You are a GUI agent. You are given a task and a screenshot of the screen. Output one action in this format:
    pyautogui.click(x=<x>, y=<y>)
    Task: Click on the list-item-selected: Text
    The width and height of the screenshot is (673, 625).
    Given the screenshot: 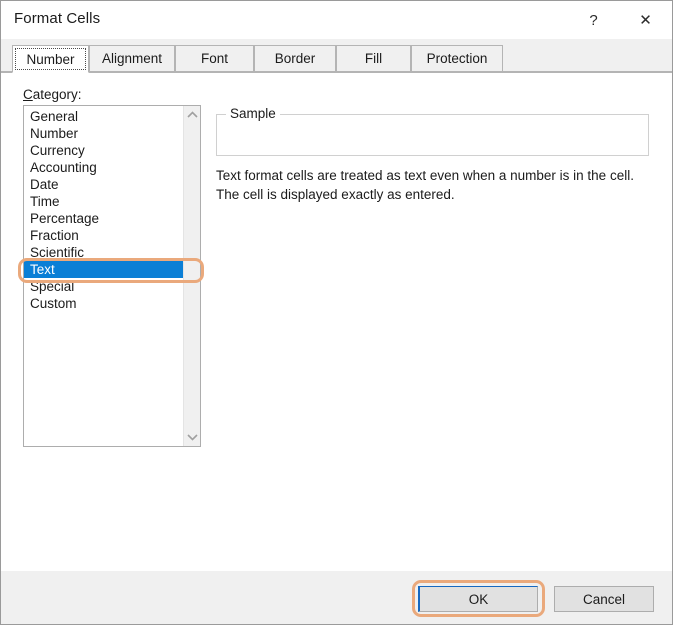 What is the action you would take?
    pyautogui.click(x=104, y=269)
    